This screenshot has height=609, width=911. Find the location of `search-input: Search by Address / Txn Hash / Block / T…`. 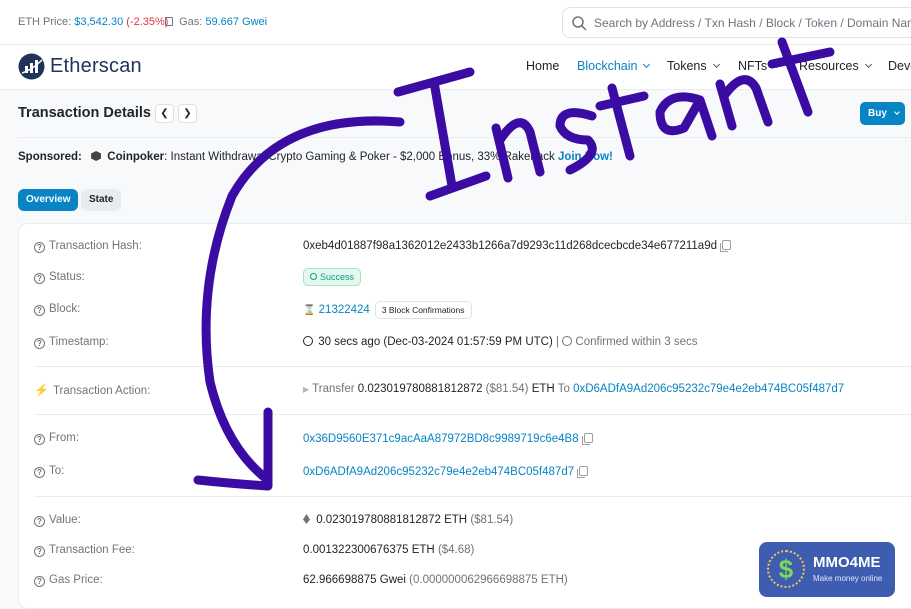

search-input: Search by Address / Txn Hash / Block / T… is located at coordinates (736, 22).